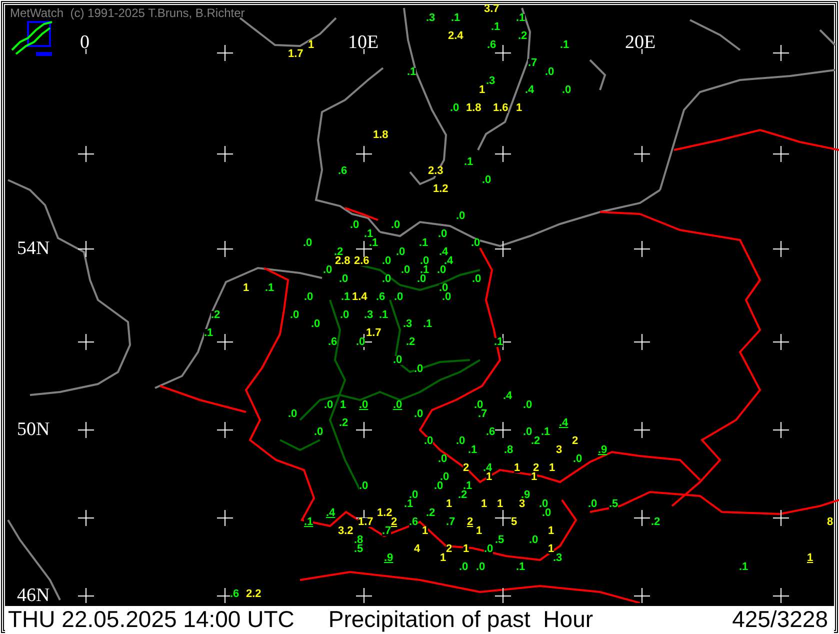  I want to click on title-text: Precipitation of past Hour, so click(461, 619).